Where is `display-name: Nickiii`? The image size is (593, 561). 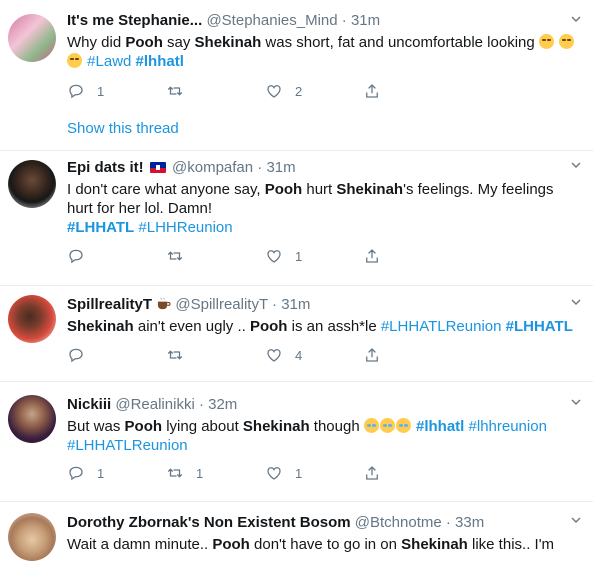
display-name: Nickiii is located at coordinates (89, 404).